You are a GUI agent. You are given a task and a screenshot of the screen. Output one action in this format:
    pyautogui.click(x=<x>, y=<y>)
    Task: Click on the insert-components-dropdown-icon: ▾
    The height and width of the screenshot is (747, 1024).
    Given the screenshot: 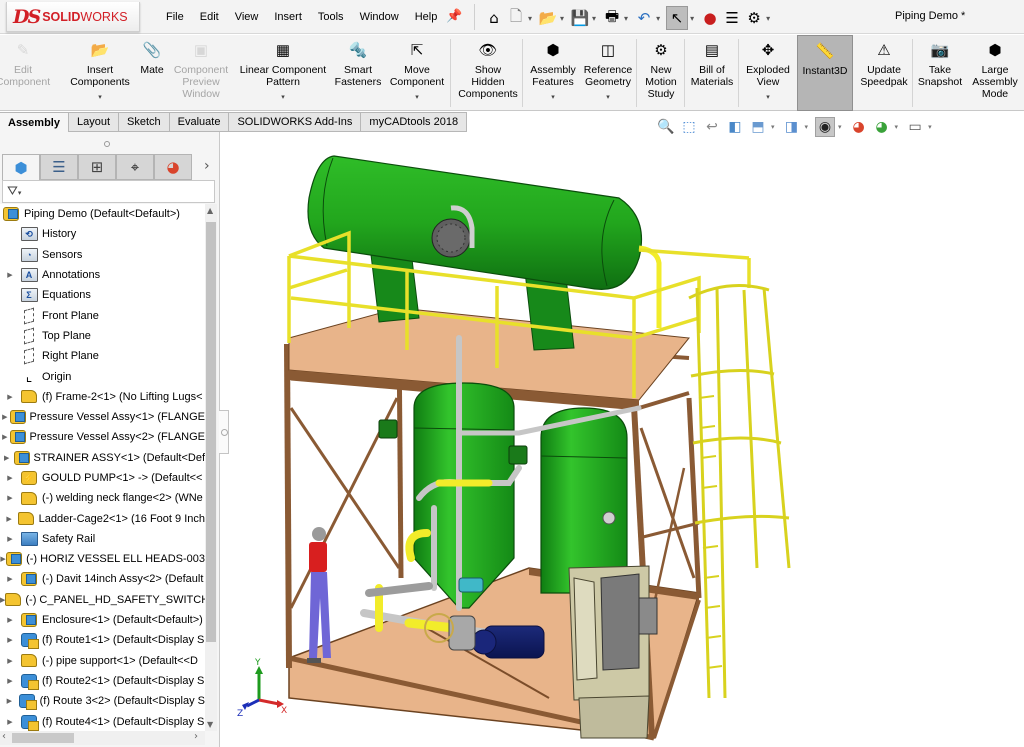 What is the action you would take?
    pyautogui.click(x=100, y=98)
    